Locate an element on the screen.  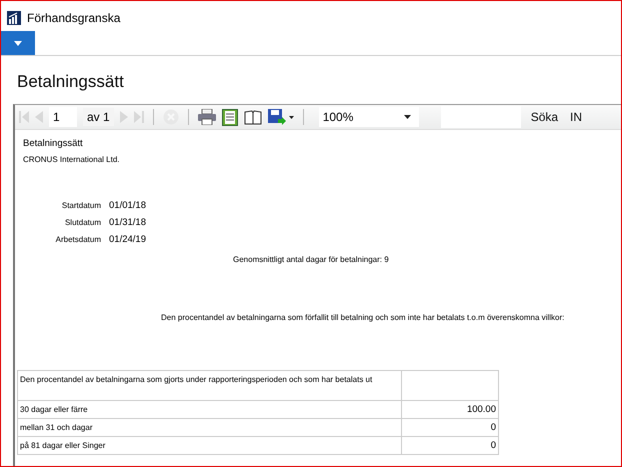
print-layout-button is located at coordinates (230, 117).